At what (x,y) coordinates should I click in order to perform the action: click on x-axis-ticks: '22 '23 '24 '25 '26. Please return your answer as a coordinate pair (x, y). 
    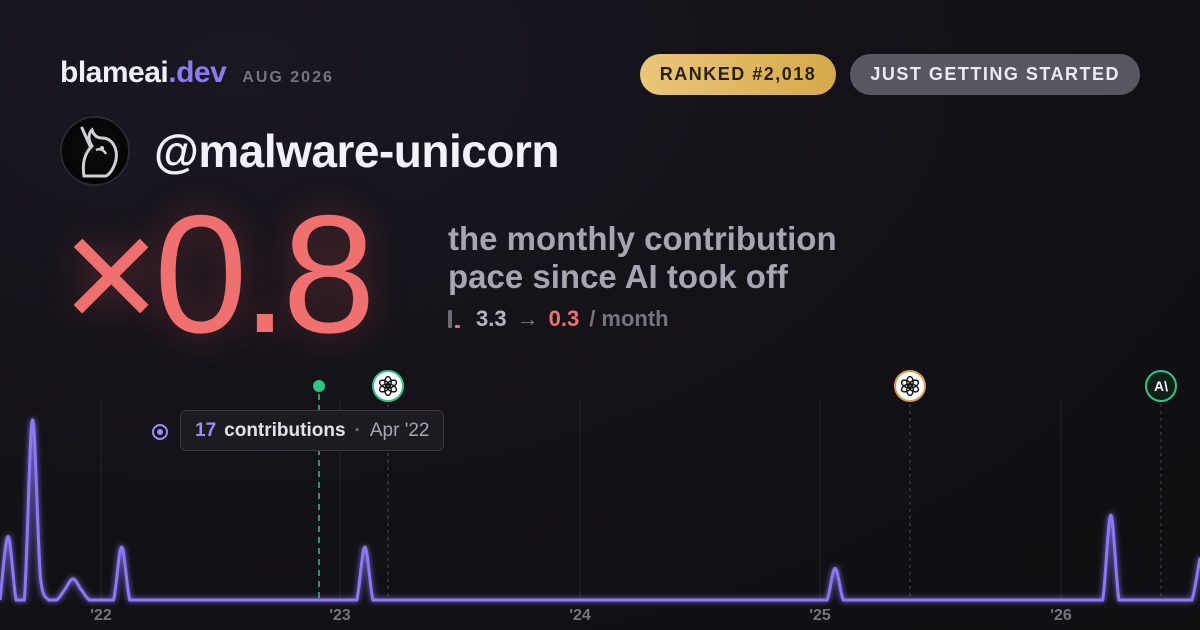
    Looking at the image, I should click on (581, 615).